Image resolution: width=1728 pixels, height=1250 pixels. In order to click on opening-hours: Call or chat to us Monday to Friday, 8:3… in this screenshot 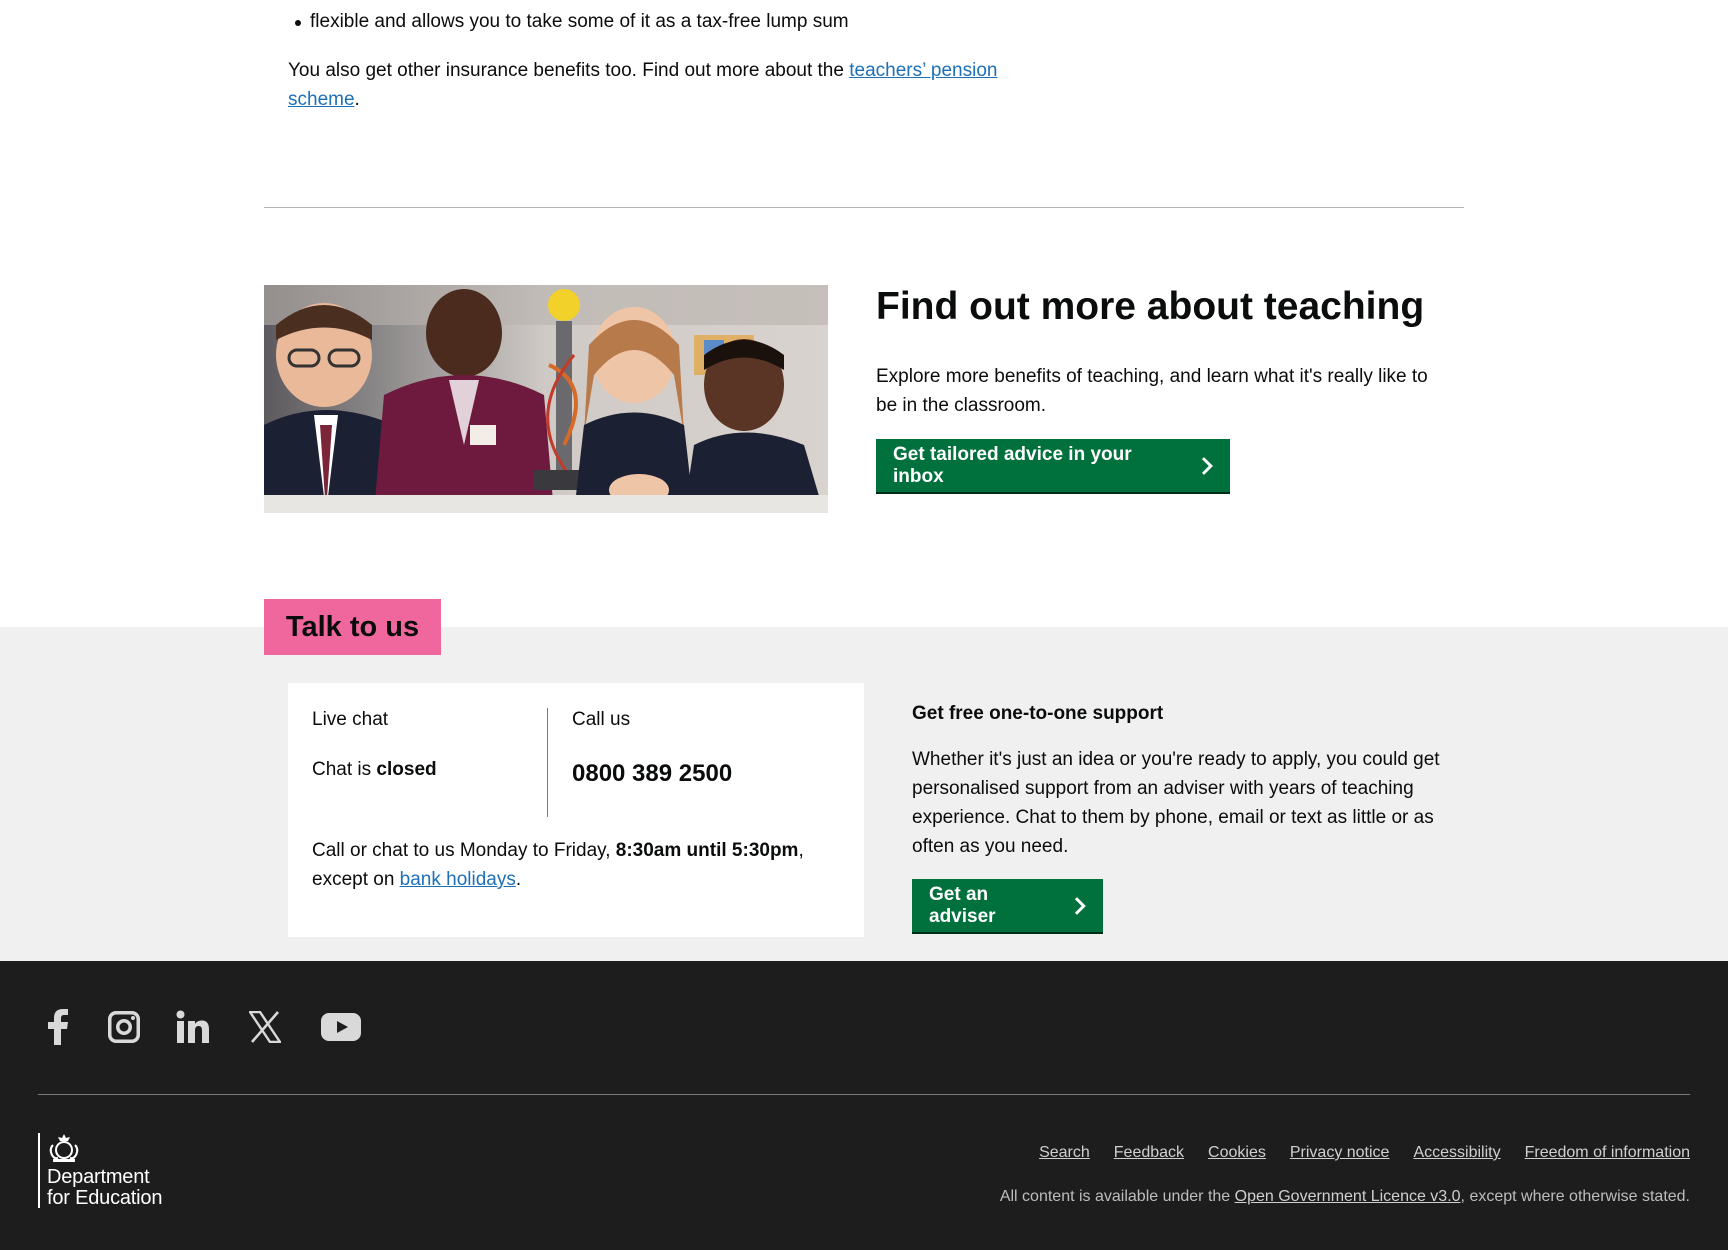, I will do `click(572, 865)`.